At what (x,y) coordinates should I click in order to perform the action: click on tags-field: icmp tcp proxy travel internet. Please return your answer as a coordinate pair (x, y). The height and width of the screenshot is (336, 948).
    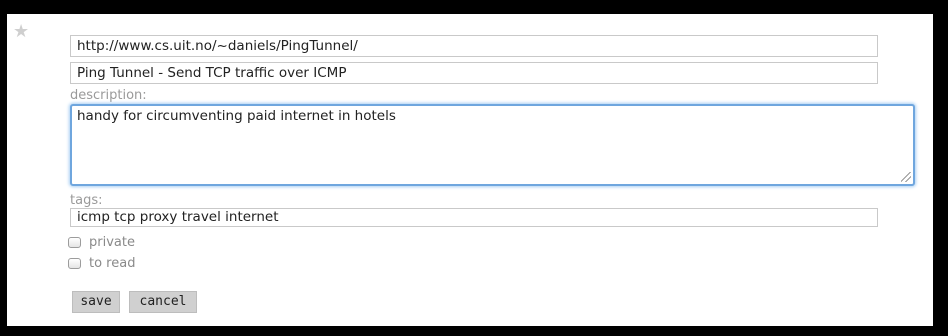
    Looking at the image, I should click on (474, 217).